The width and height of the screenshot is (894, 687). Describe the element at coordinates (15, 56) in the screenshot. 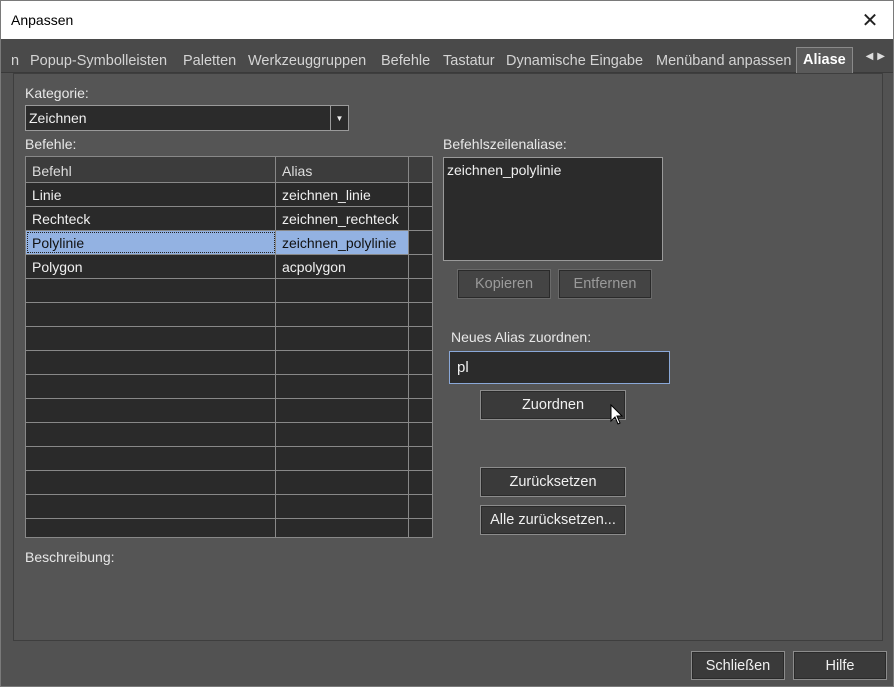

I see `tab-truncated: n` at that location.